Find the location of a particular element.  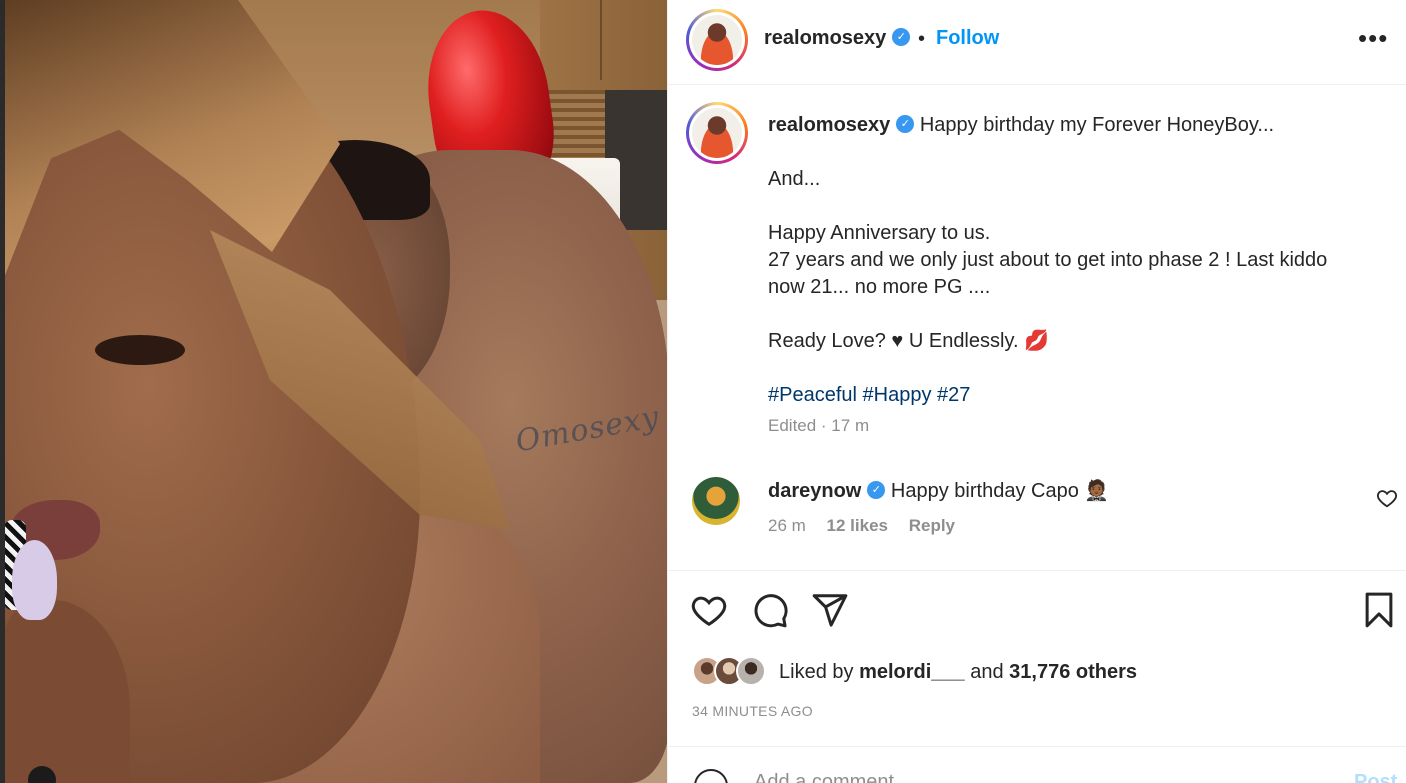

caption-author-avatar is located at coordinates (717, 133).